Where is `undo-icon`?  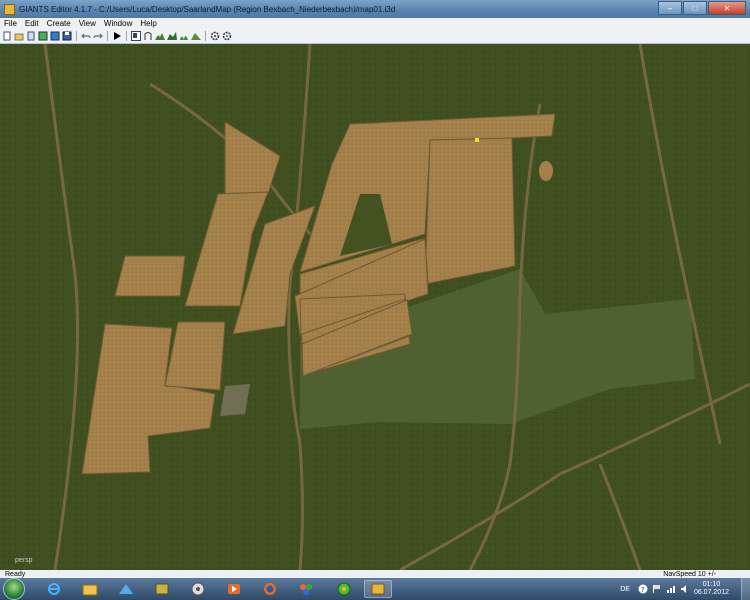
undo-icon is located at coordinates (86, 36).